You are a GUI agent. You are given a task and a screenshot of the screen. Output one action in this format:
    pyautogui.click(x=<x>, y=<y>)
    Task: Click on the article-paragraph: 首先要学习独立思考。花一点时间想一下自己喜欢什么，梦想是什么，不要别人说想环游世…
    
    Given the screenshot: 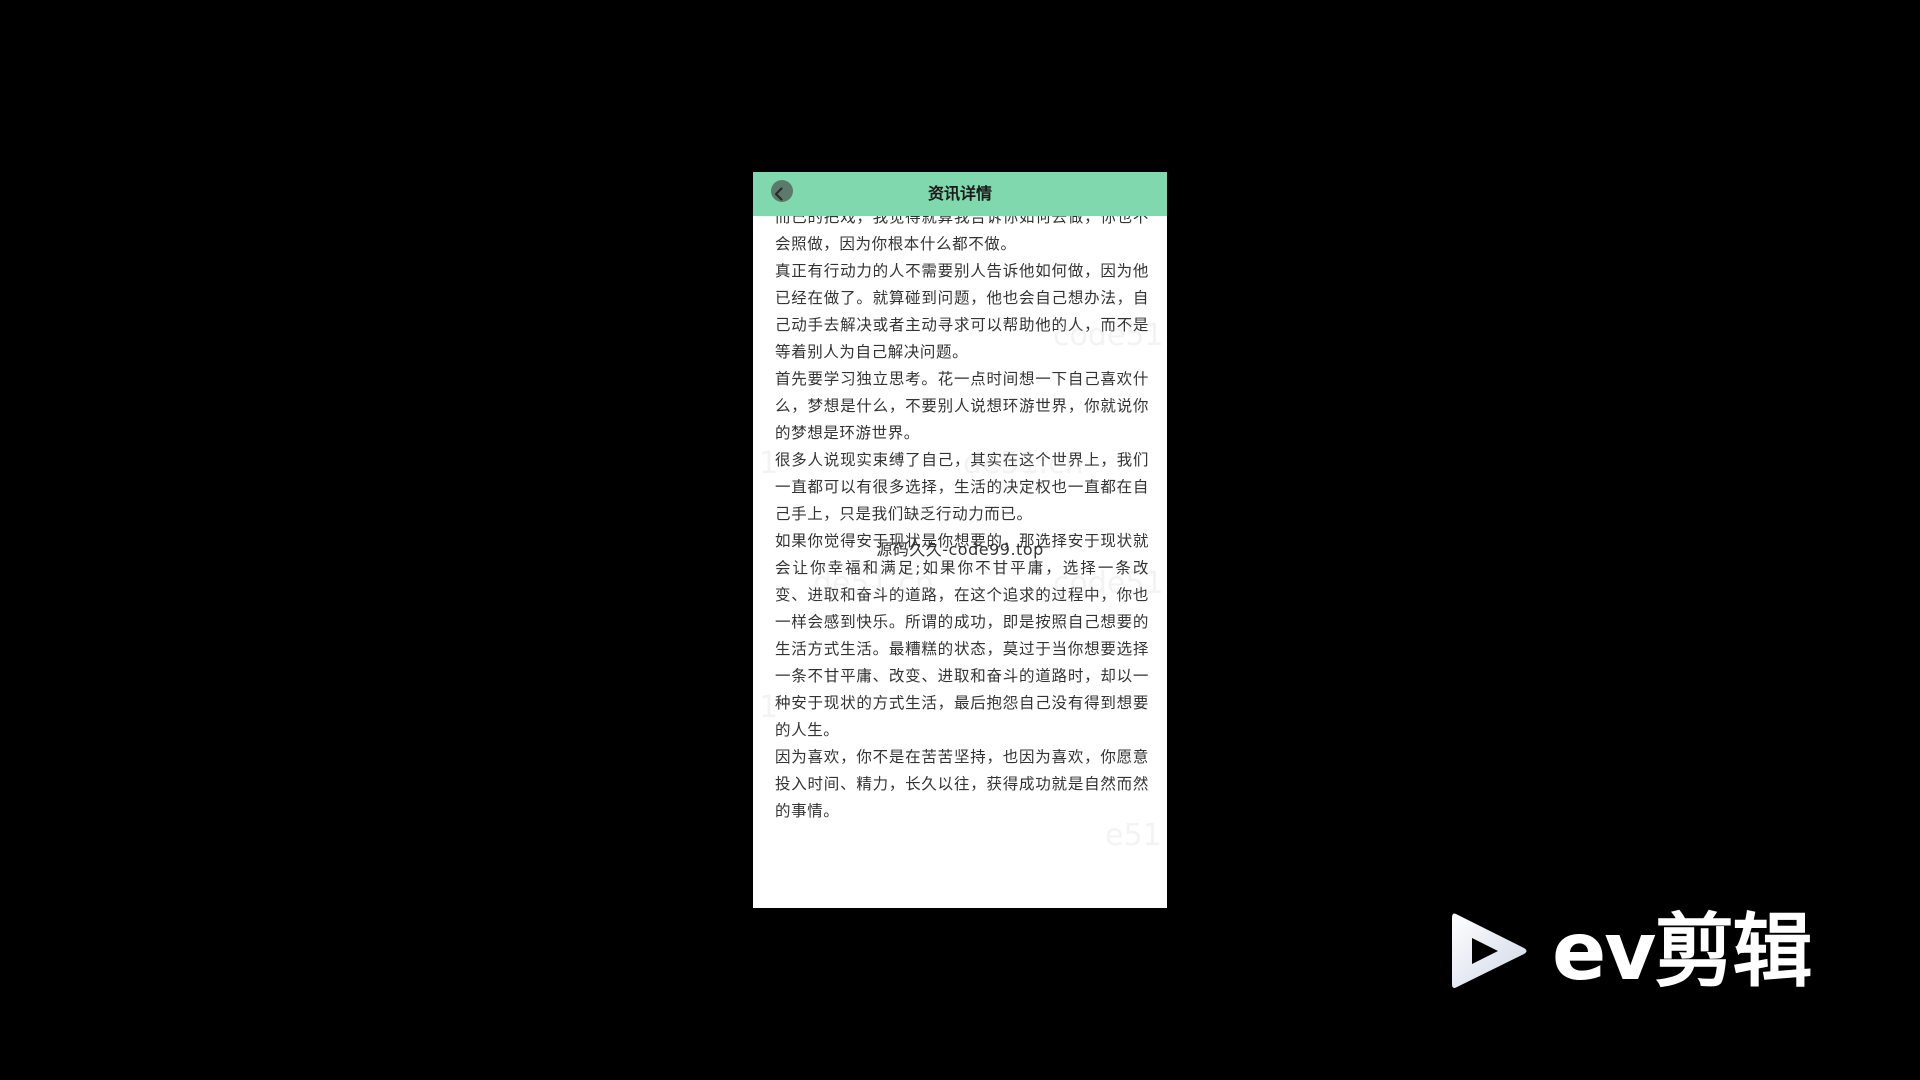 What is the action you would take?
    pyautogui.click(x=962, y=406)
    